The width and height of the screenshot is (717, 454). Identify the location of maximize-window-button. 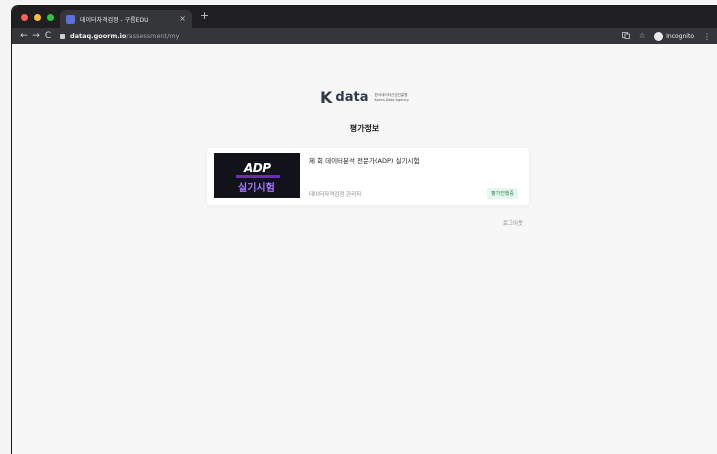
(50, 17).